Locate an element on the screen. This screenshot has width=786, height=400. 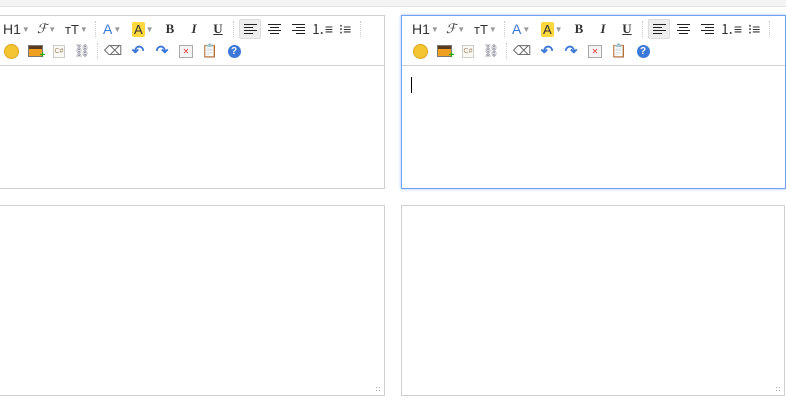
top-strip is located at coordinates (393, 3).